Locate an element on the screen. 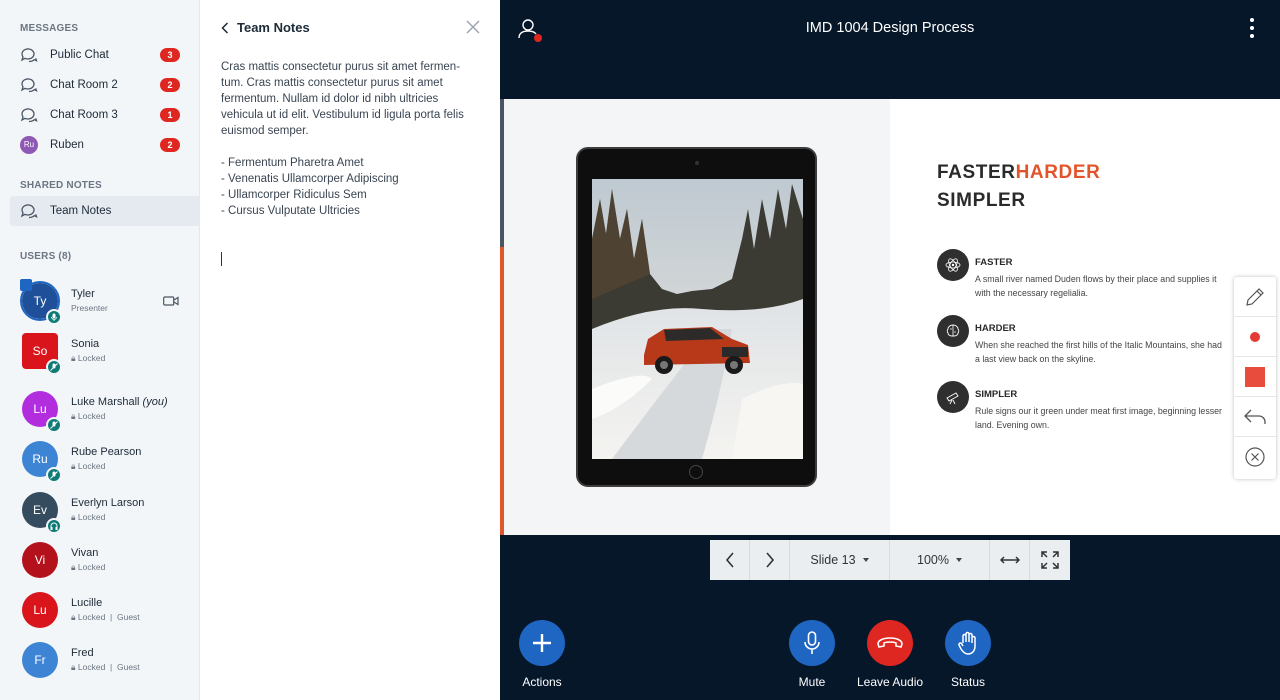 This screenshot has height=700, width=1280. mute-label: Mute is located at coordinates (812, 682).